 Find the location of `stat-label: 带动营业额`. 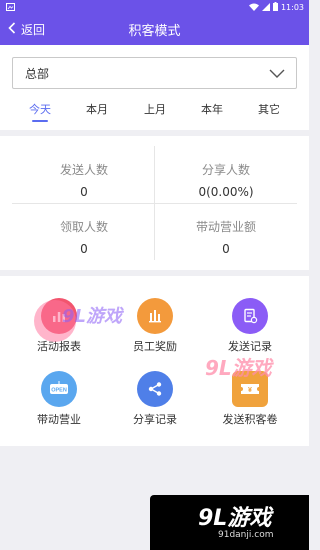

stat-label: 带动营业额 is located at coordinates (225, 227).